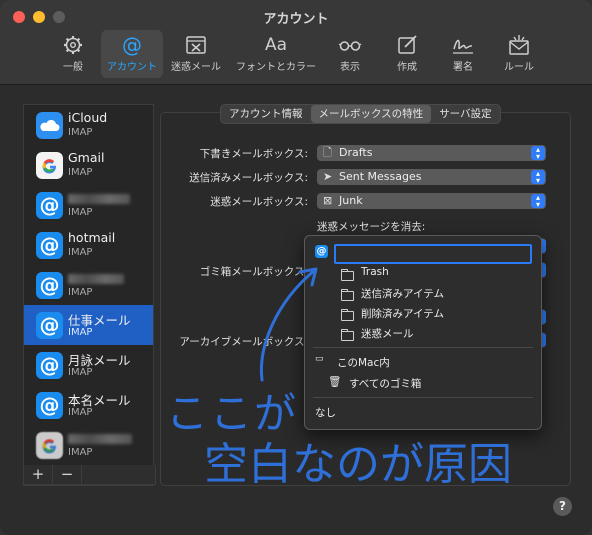 This screenshot has height=535, width=592. What do you see at coordinates (407, 67) in the screenshot?
I see `toolbar-composing-label: 作成` at bounding box center [407, 67].